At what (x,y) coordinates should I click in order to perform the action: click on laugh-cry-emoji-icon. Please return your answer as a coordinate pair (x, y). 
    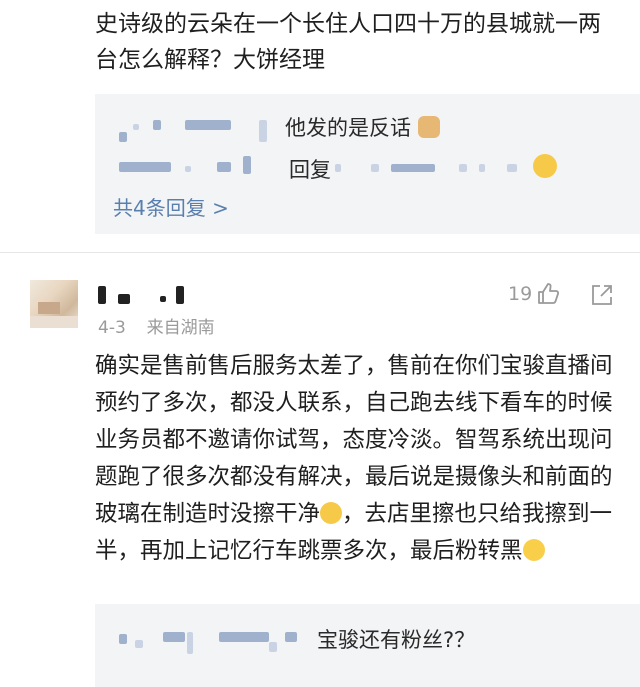
    Looking at the image, I should click on (331, 513).